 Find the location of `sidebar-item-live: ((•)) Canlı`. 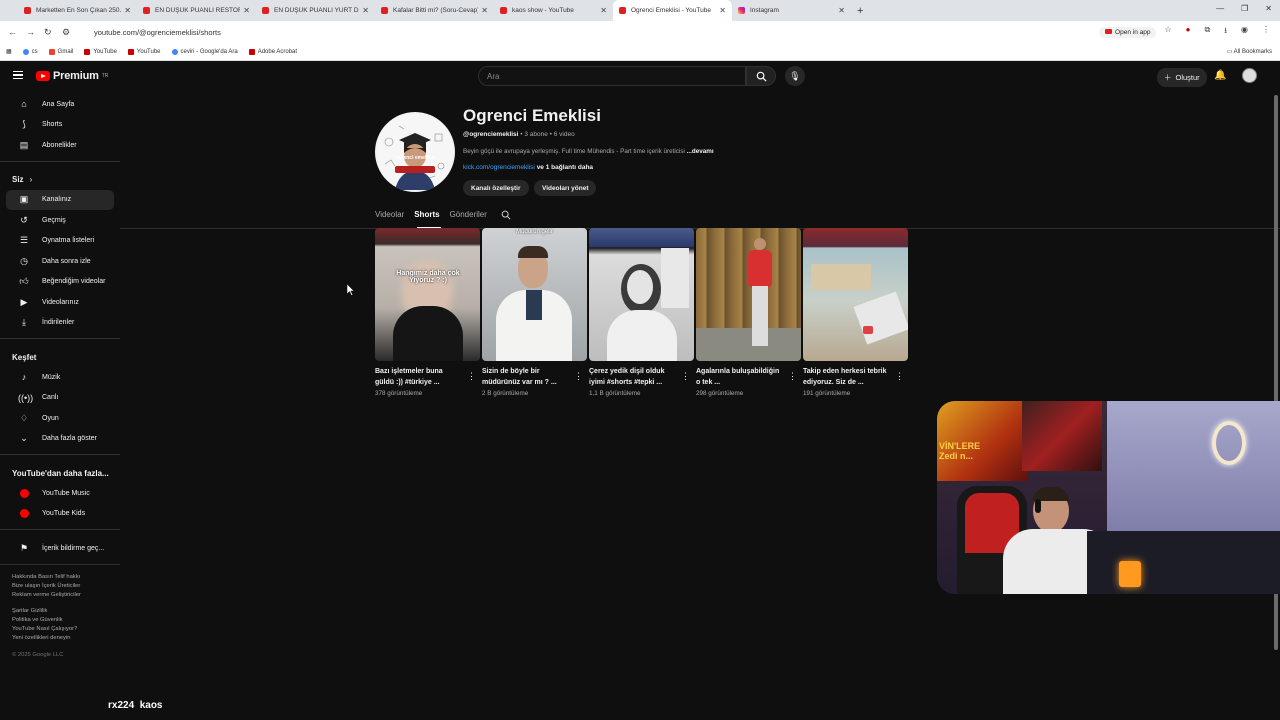

sidebar-item-live: ((•)) Canlı is located at coordinates (60, 398).